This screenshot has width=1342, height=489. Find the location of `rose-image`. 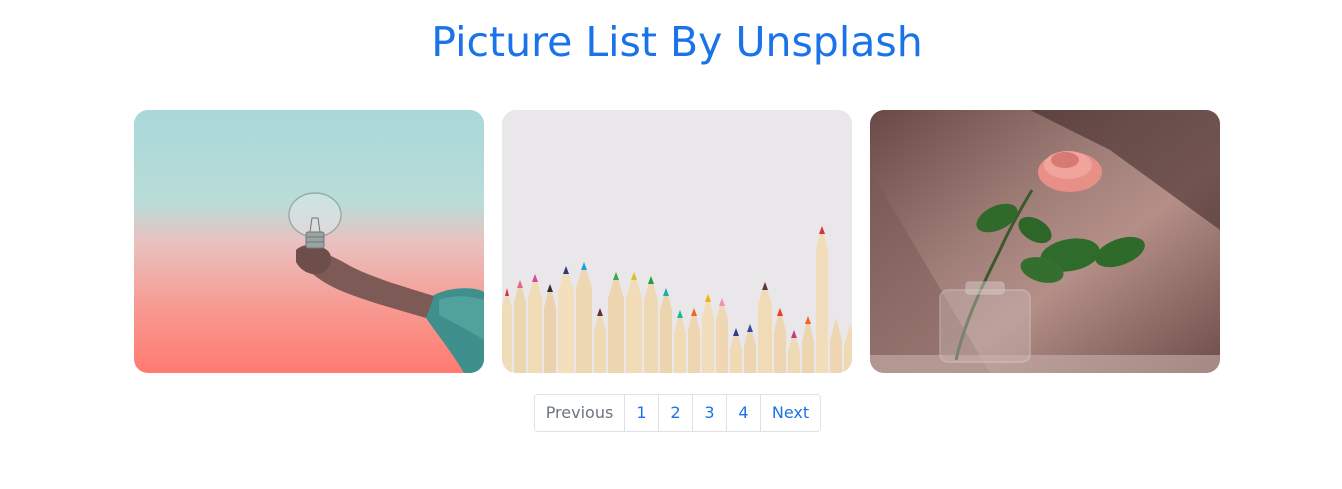

rose-image is located at coordinates (1045, 241).